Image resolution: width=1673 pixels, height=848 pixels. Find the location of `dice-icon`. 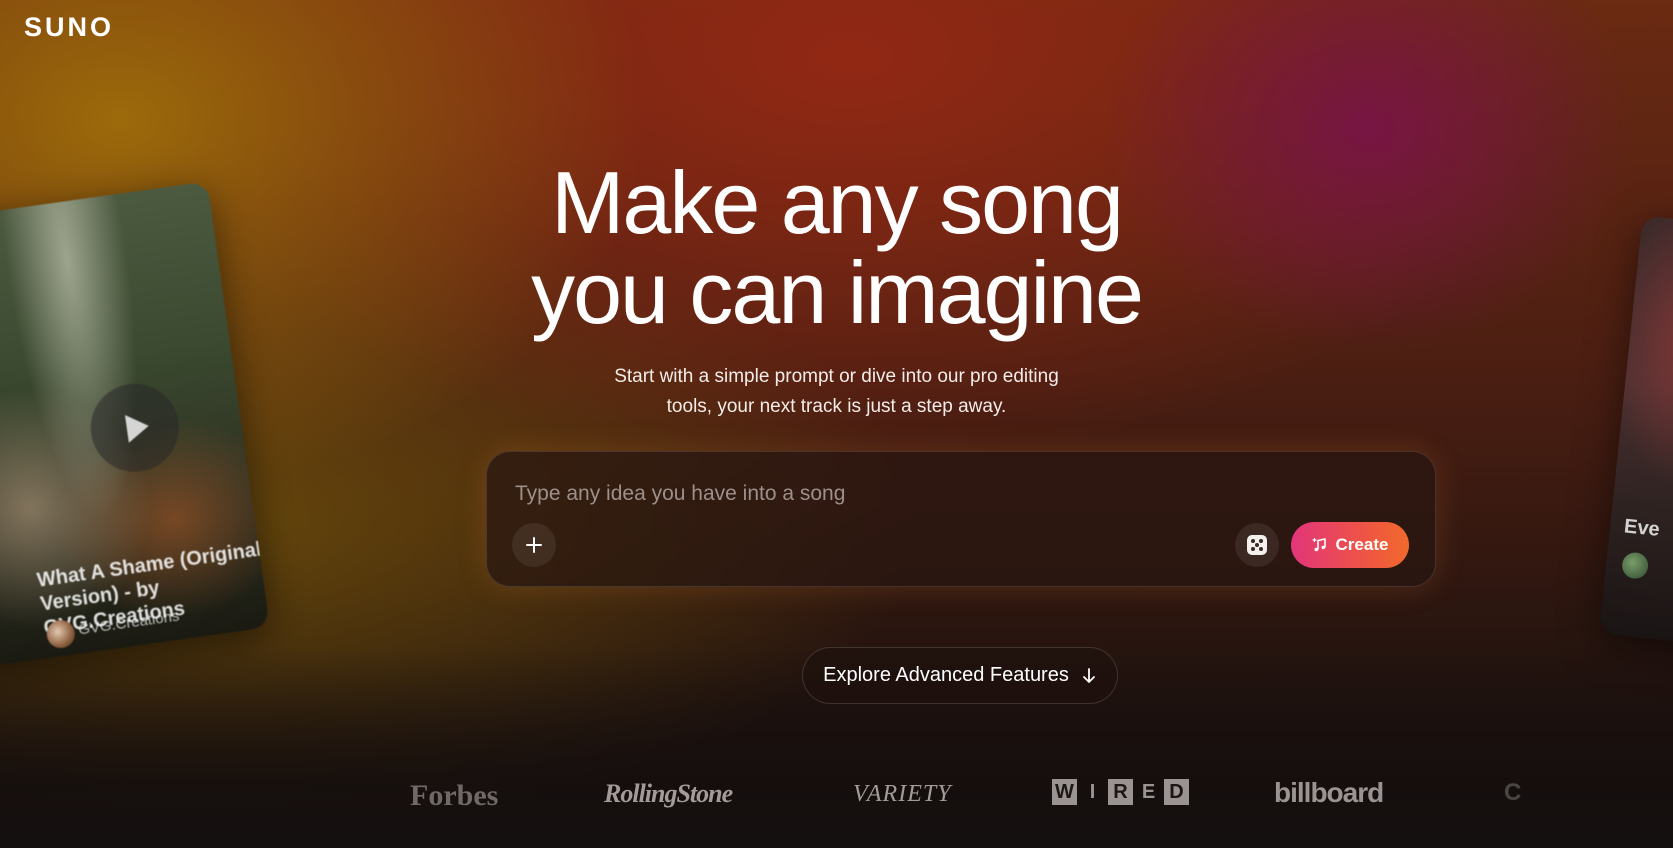

dice-icon is located at coordinates (1257, 545).